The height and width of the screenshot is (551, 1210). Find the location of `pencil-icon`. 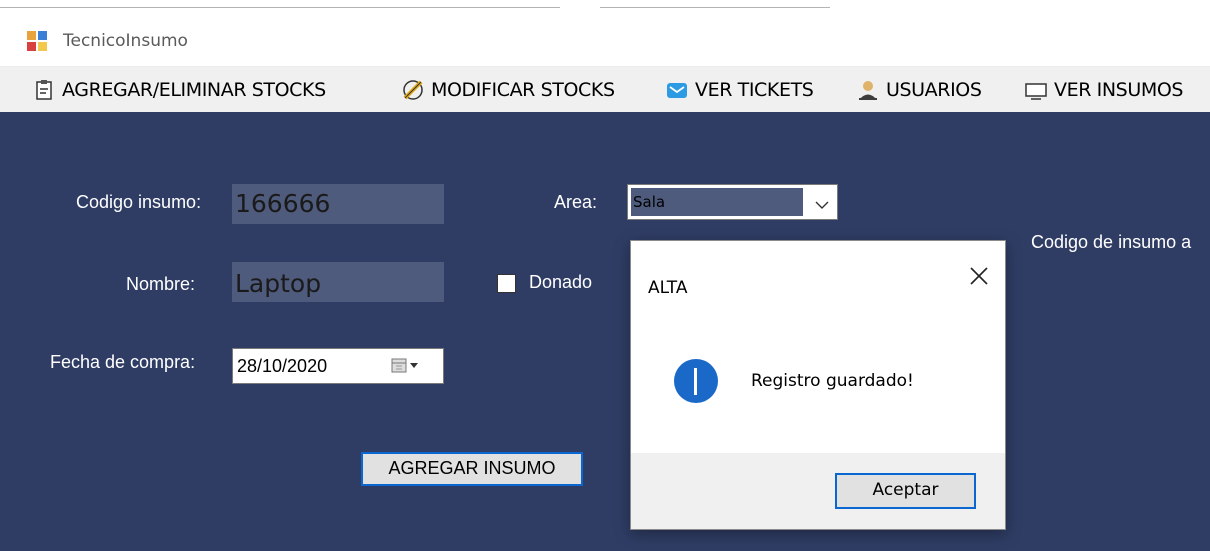

pencil-icon is located at coordinates (413, 90).